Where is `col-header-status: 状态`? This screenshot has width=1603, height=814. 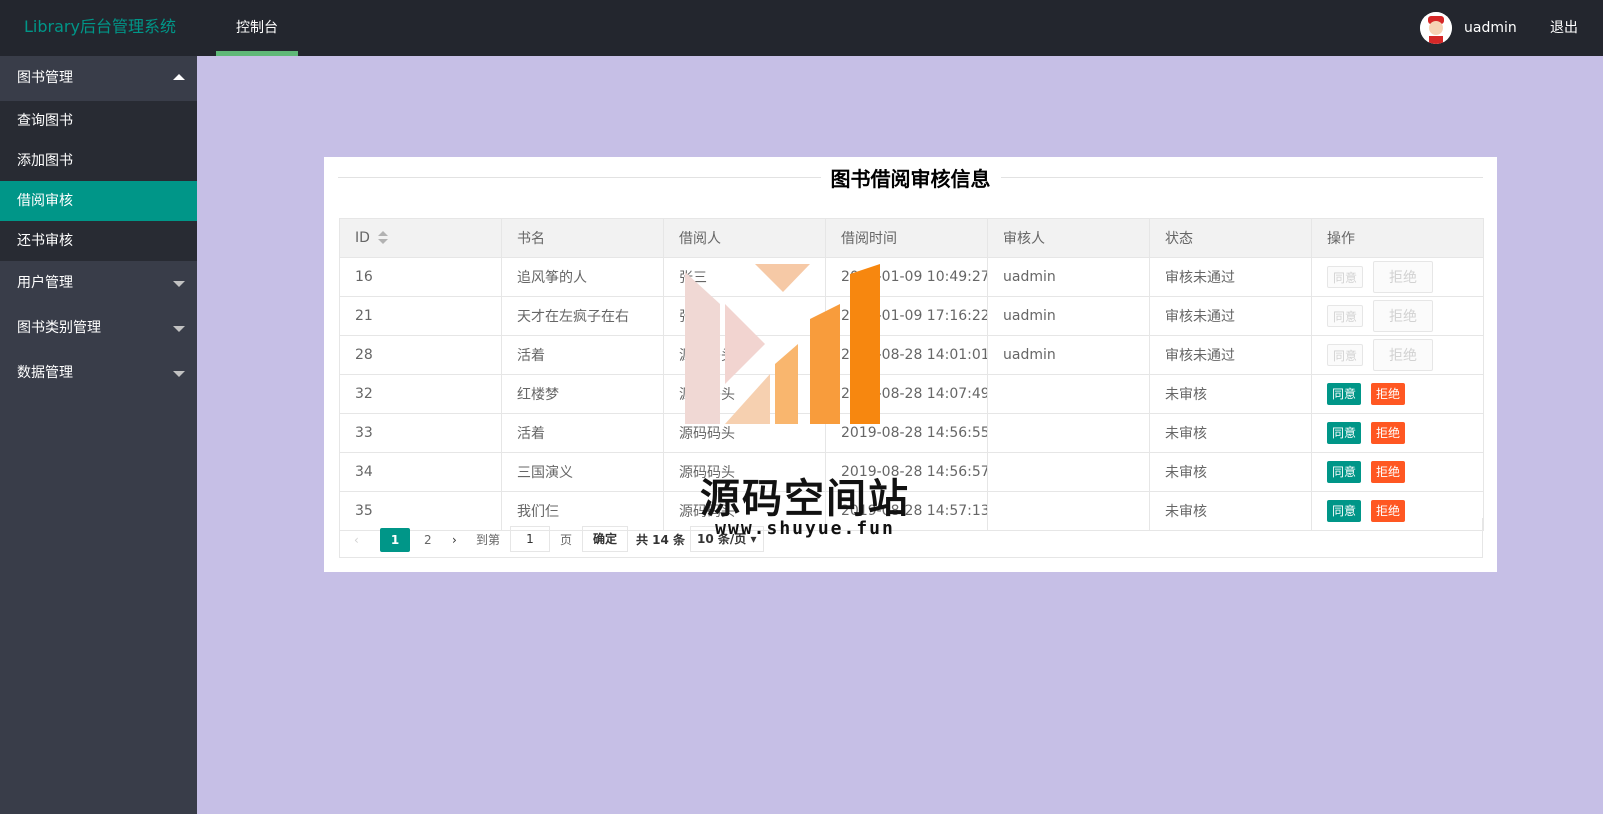 col-header-status: 状态 is located at coordinates (1230, 238).